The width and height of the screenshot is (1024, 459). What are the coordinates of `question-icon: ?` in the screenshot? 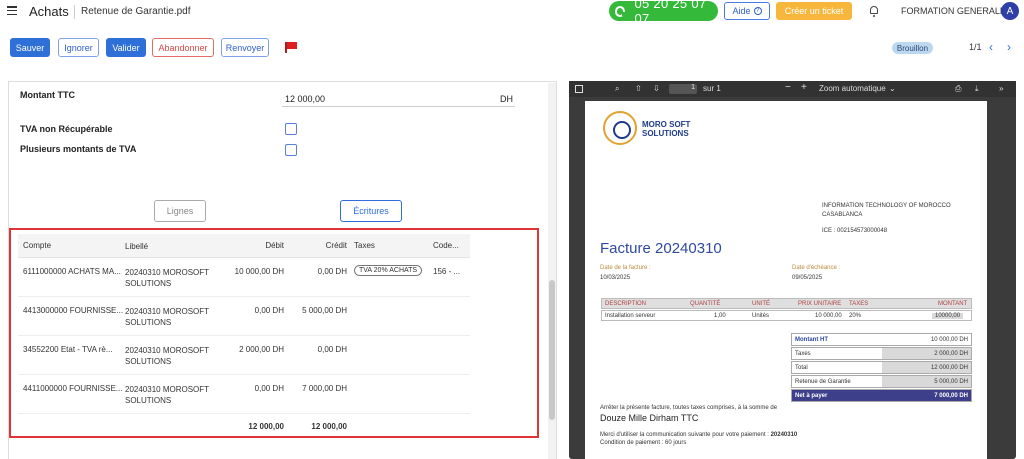 It's located at (757, 11).